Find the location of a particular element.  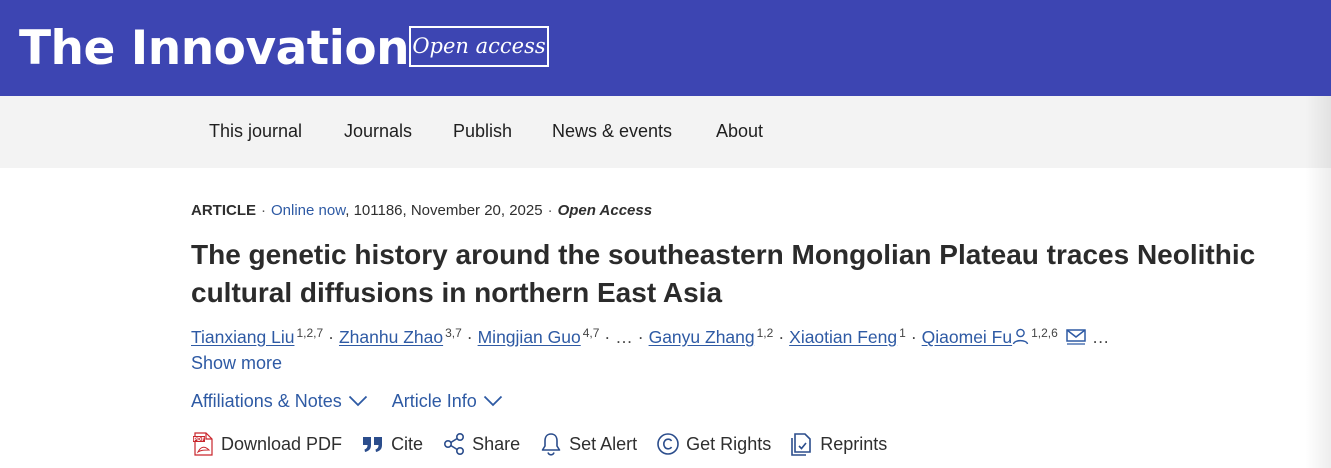

cite-button: Cite is located at coordinates (392, 444).